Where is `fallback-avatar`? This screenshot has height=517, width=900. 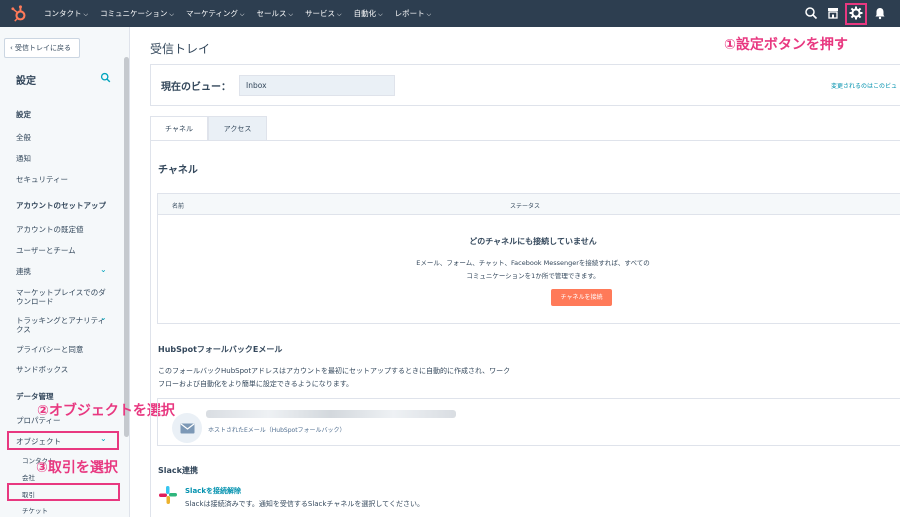 fallback-avatar is located at coordinates (187, 428).